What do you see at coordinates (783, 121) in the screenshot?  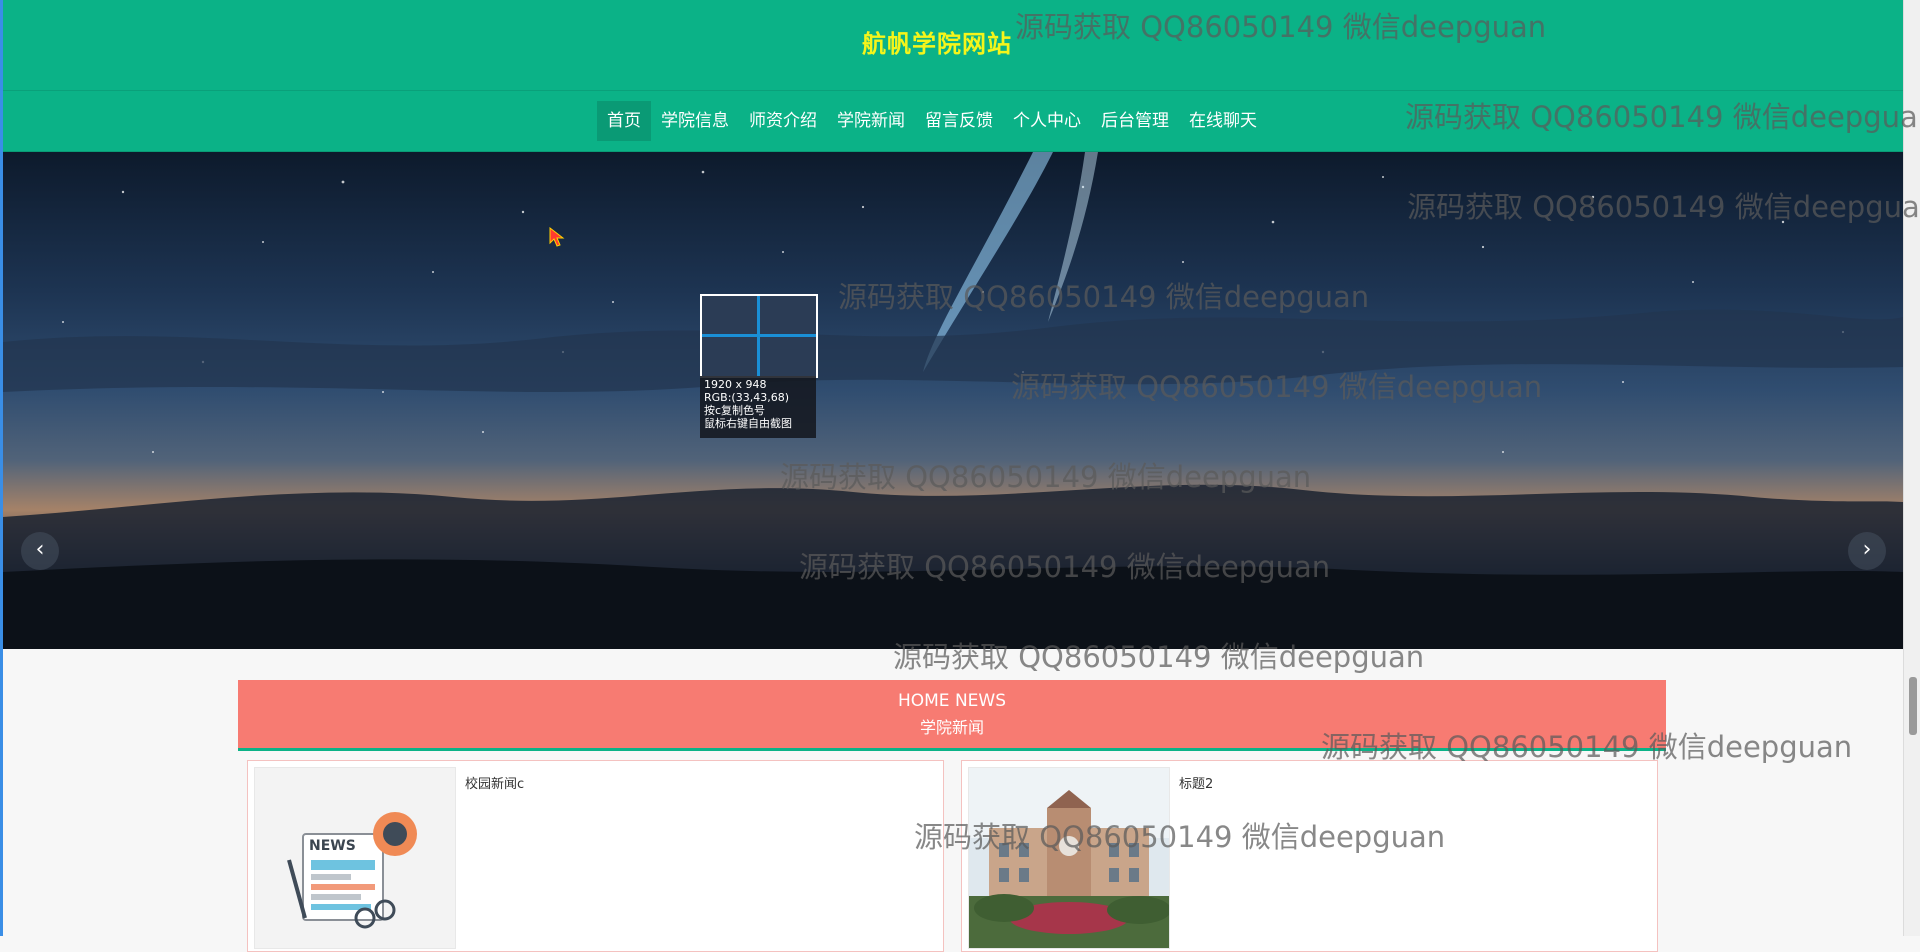 I see `nav-item-faculty: 师资介绍` at bounding box center [783, 121].